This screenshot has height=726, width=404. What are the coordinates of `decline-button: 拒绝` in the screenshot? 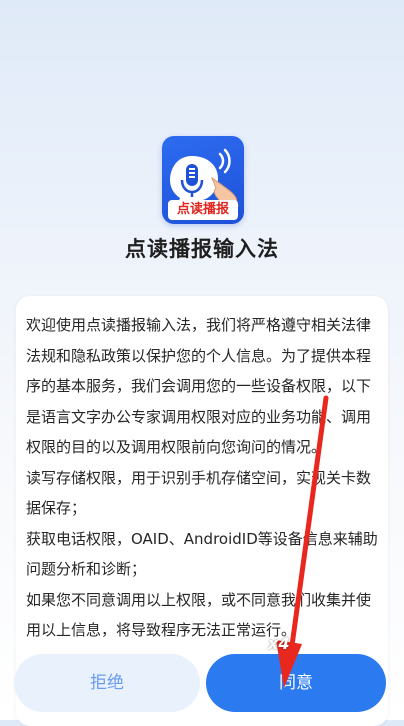 It's located at (107, 683).